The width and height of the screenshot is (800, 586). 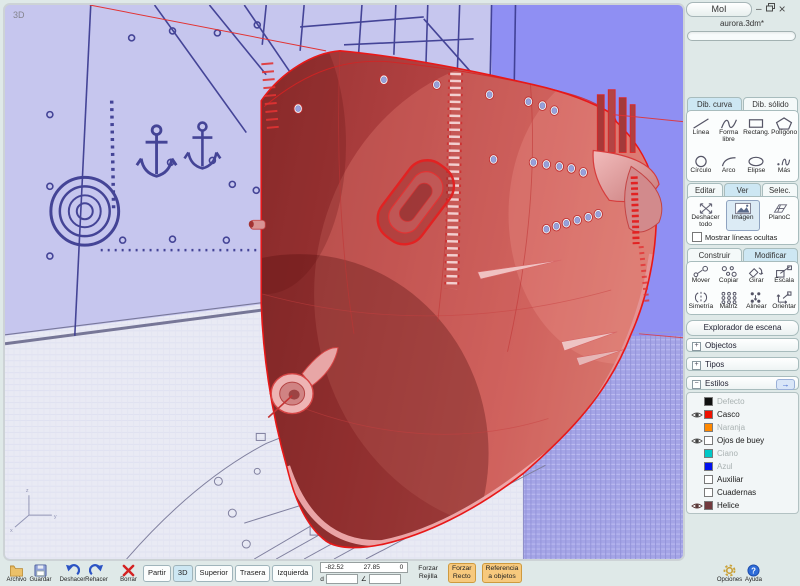 I want to click on minimize-button: –, so click(x=759, y=9).